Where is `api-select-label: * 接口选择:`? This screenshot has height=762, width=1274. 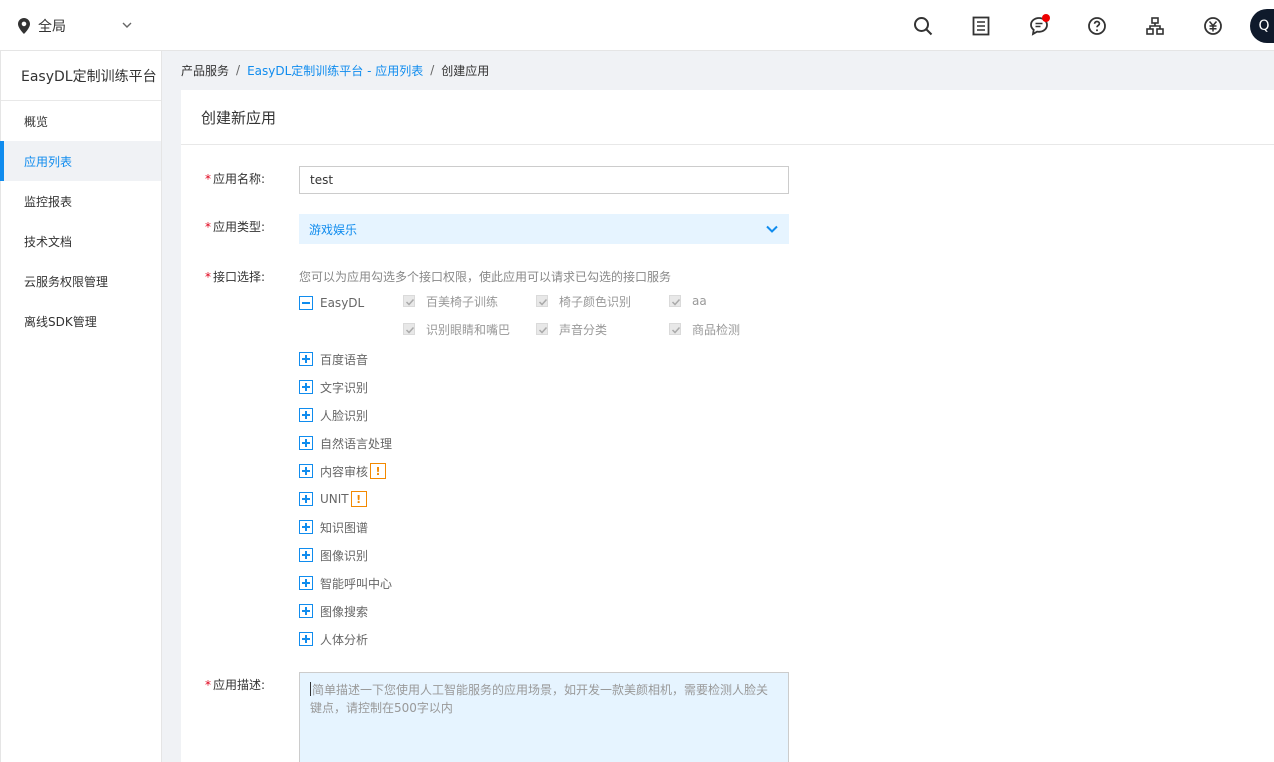
api-select-label: * 接口选择: is located at coordinates (235, 276).